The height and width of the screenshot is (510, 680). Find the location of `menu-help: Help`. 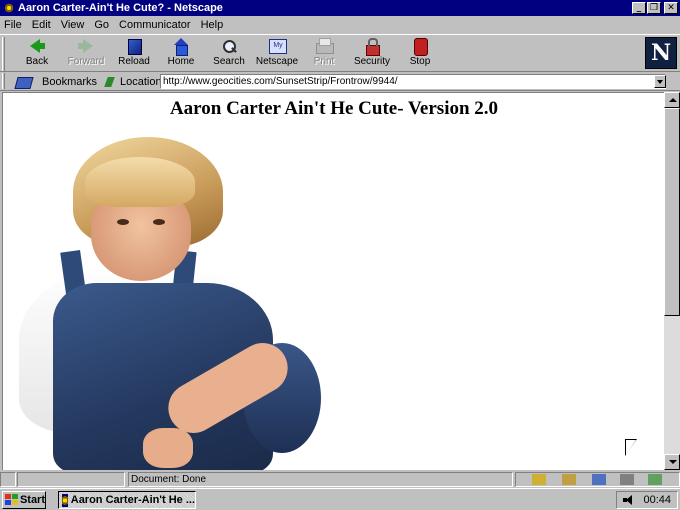

menu-help: Help is located at coordinates (212, 25).